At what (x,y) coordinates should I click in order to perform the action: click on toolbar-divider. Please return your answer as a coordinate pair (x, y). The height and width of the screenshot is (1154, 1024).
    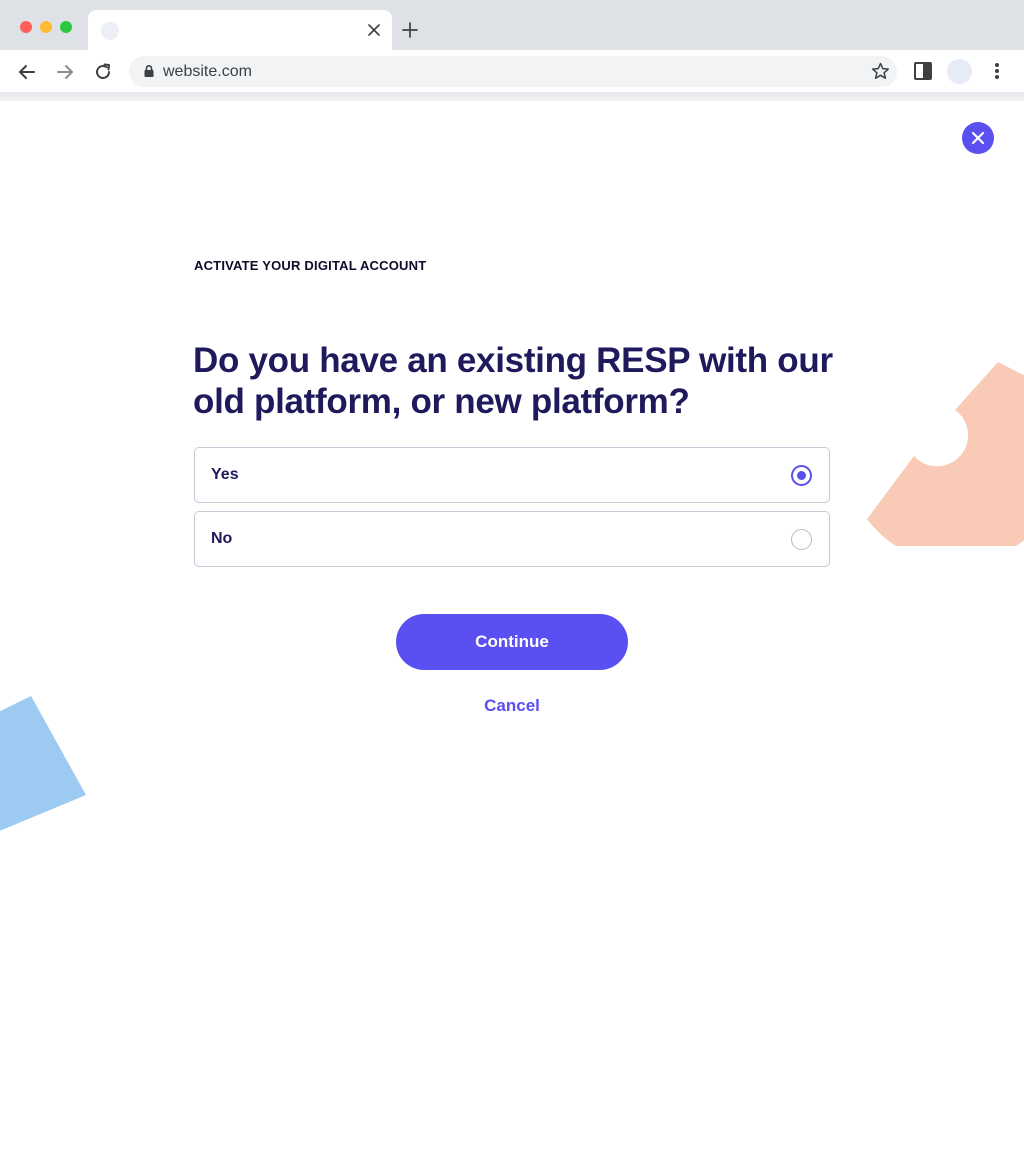
    Looking at the image, I should click on (512, 96).